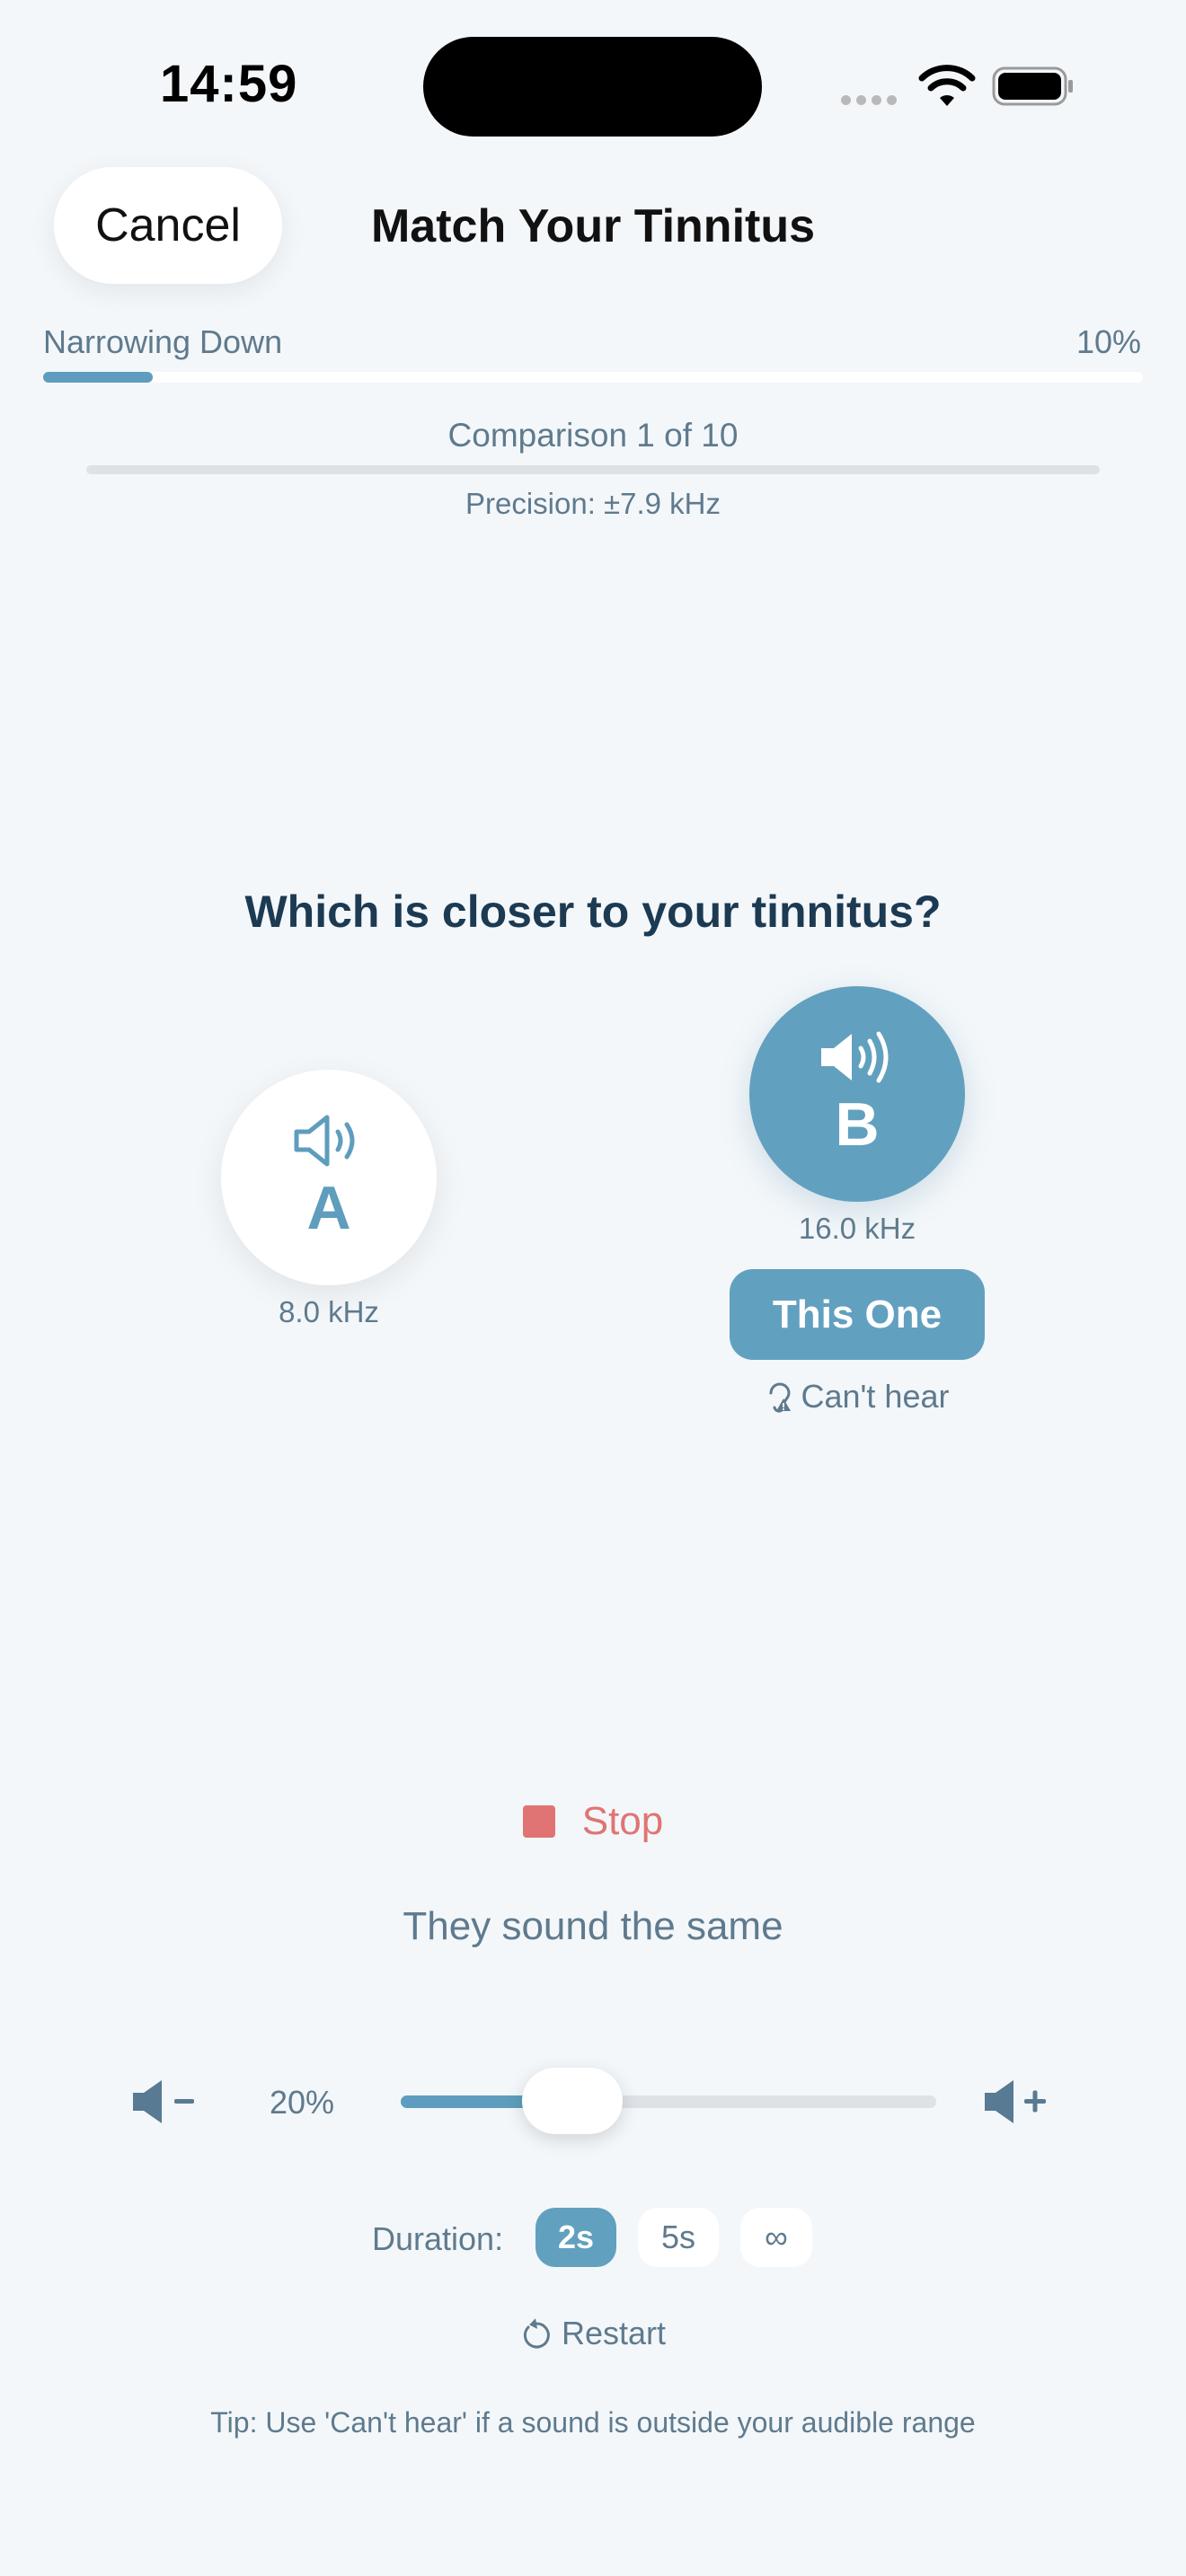 The width and height of the screenshot is (1186, 2576). Describe the element at coordinates (857, 1314) in the screenshot. I see `select-tone-b-button: This One` at that location.